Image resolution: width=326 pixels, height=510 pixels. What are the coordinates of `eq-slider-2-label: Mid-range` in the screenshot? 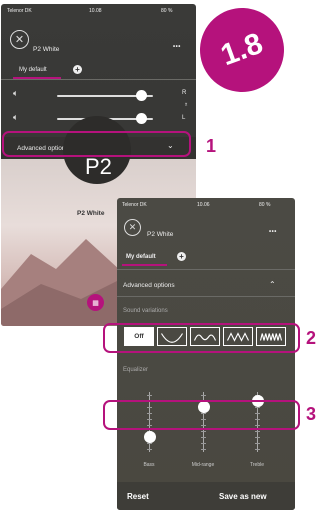 It's located at (203, 465).